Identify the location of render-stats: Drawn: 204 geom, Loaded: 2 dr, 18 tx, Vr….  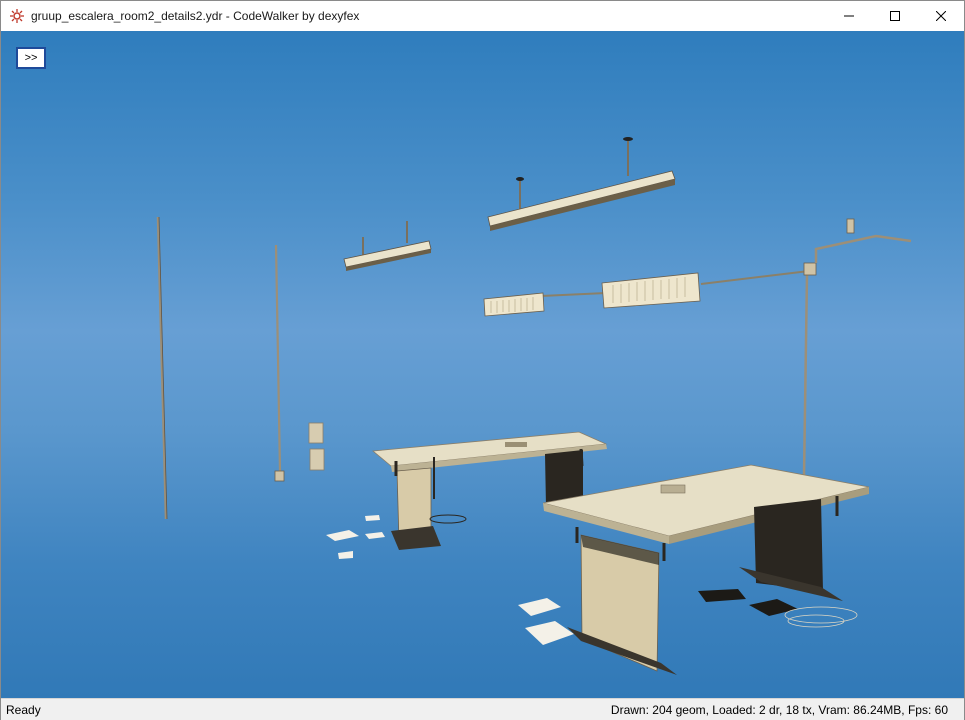
(779, 709).